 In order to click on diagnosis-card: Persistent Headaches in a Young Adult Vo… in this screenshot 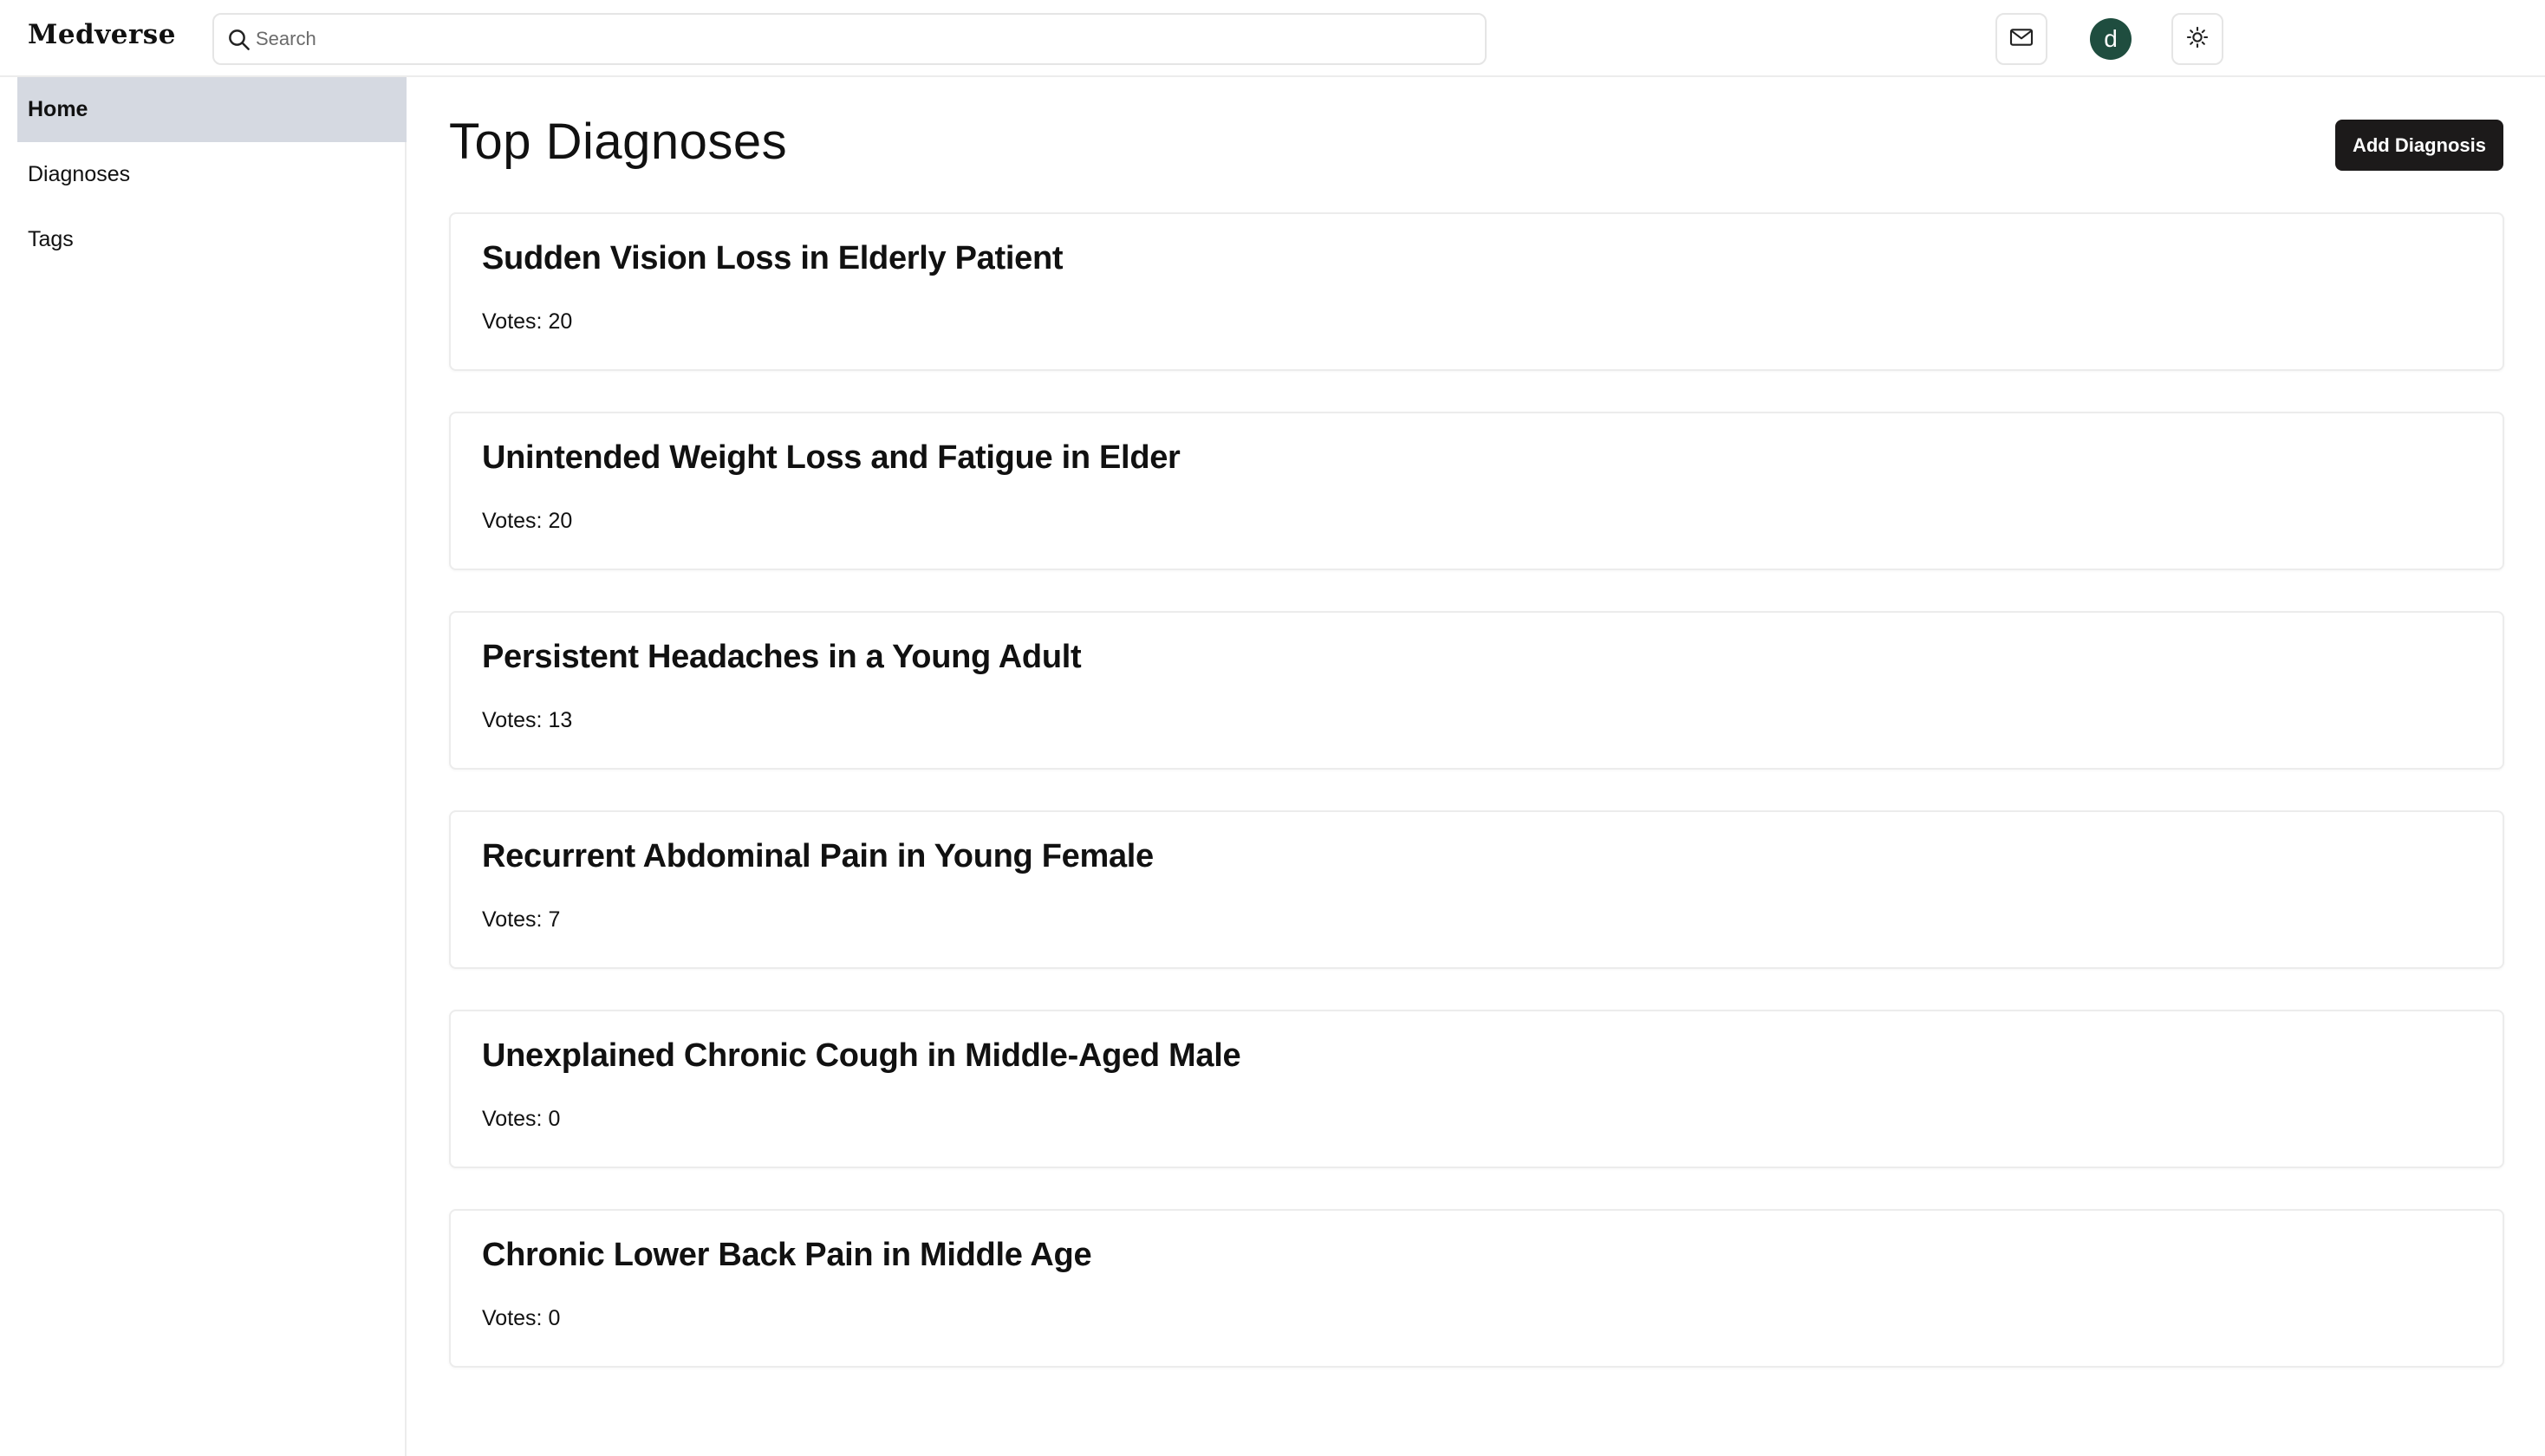, I will do `click(1476, 690)`.